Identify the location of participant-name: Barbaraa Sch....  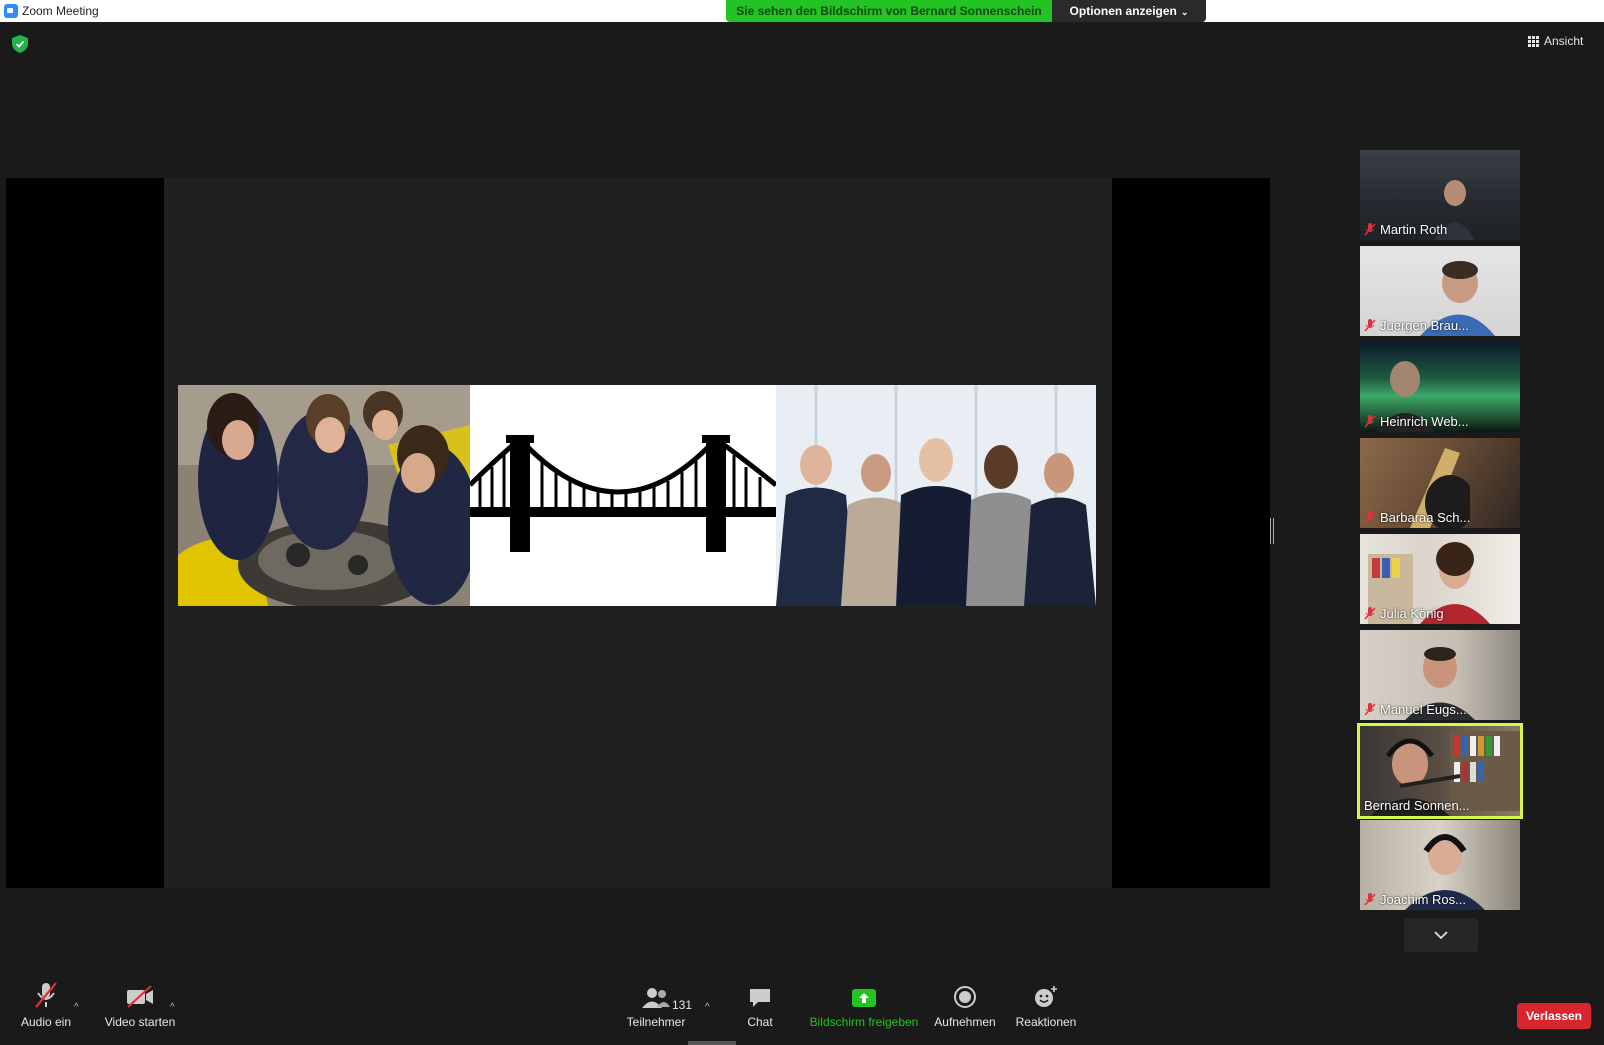
(1417, 517).